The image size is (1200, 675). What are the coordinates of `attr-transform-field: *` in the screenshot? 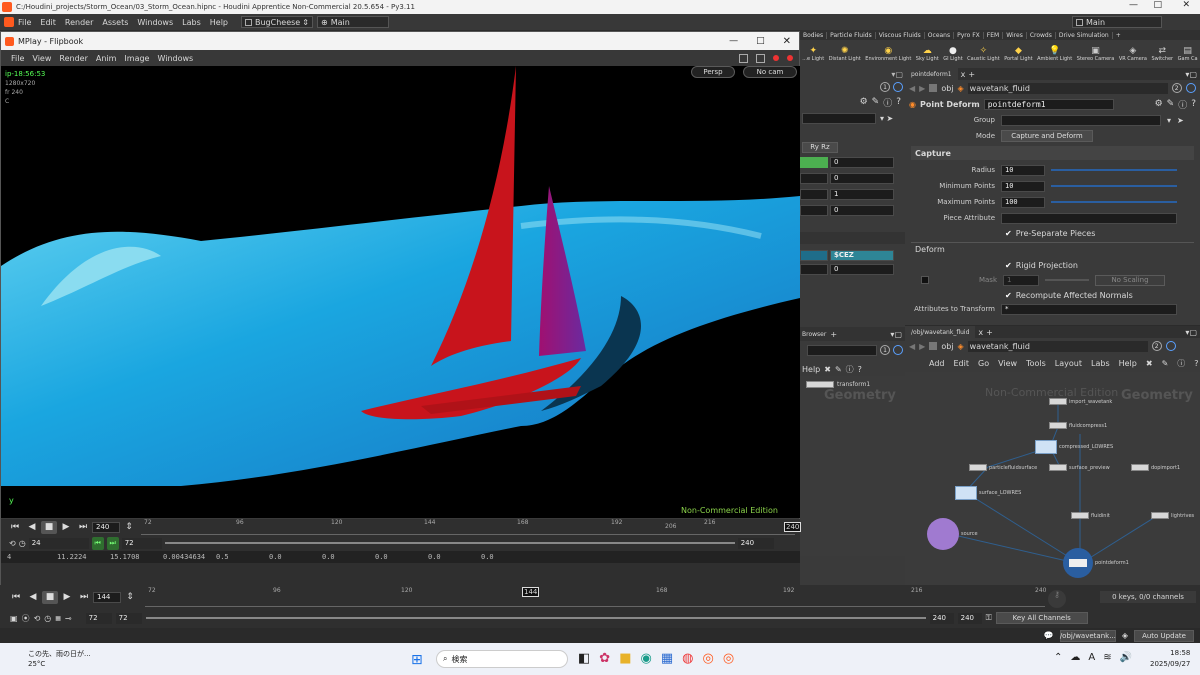 It's located at (1089, 309).